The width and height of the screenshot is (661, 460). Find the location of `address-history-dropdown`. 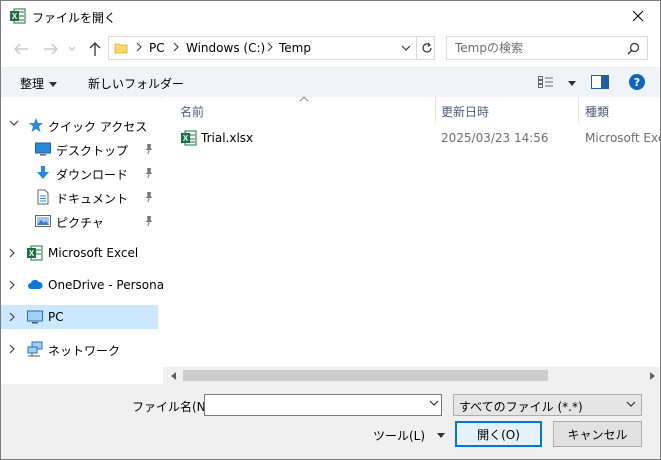

address-history-dropdown is located at coordinates (406, 48).